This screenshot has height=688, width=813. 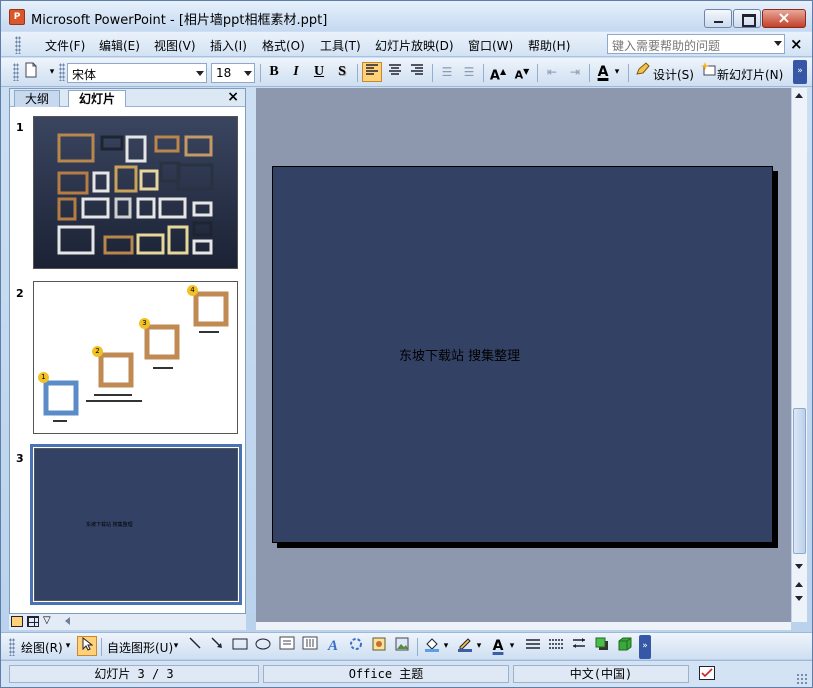 I want to click on rectangle-tool-icon, so click(x=240, y=646).